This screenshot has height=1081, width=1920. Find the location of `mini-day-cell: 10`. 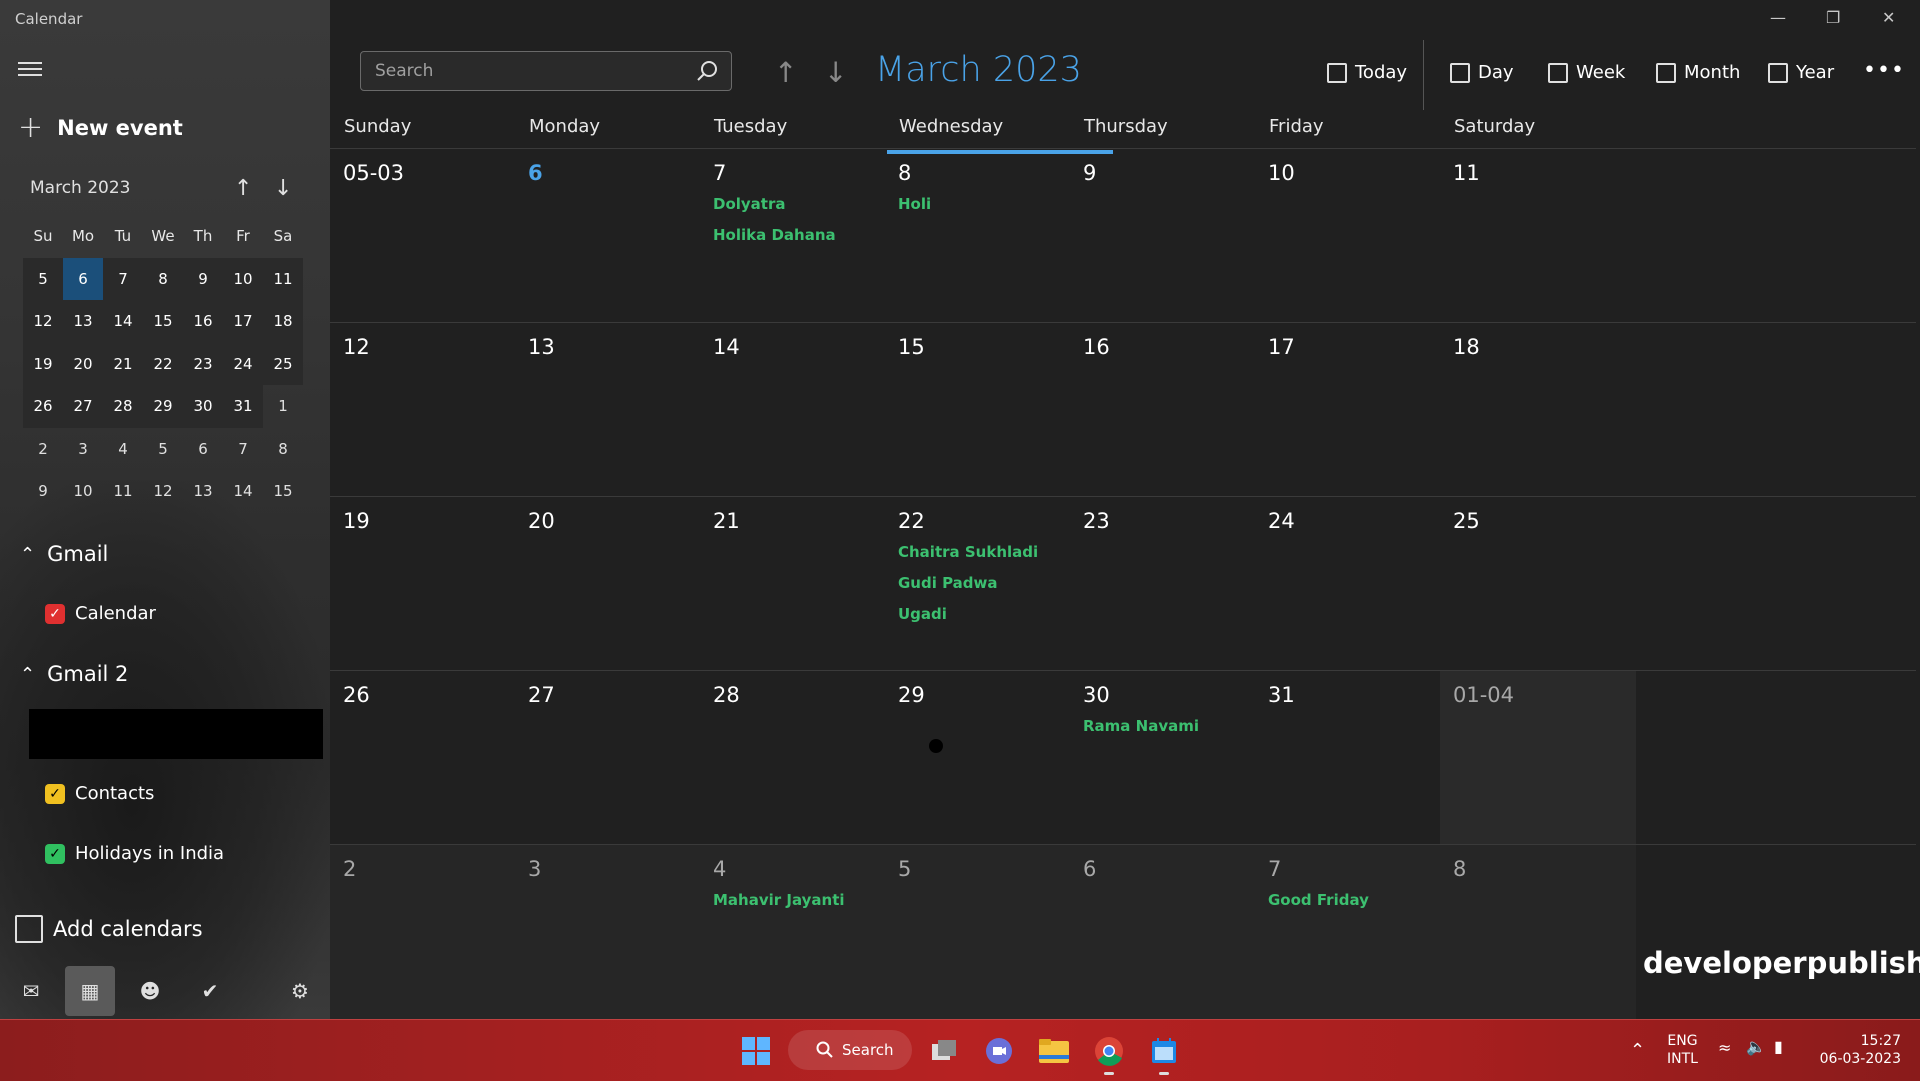

mini-day-cell: 10 is located at coordinates (243, 278).